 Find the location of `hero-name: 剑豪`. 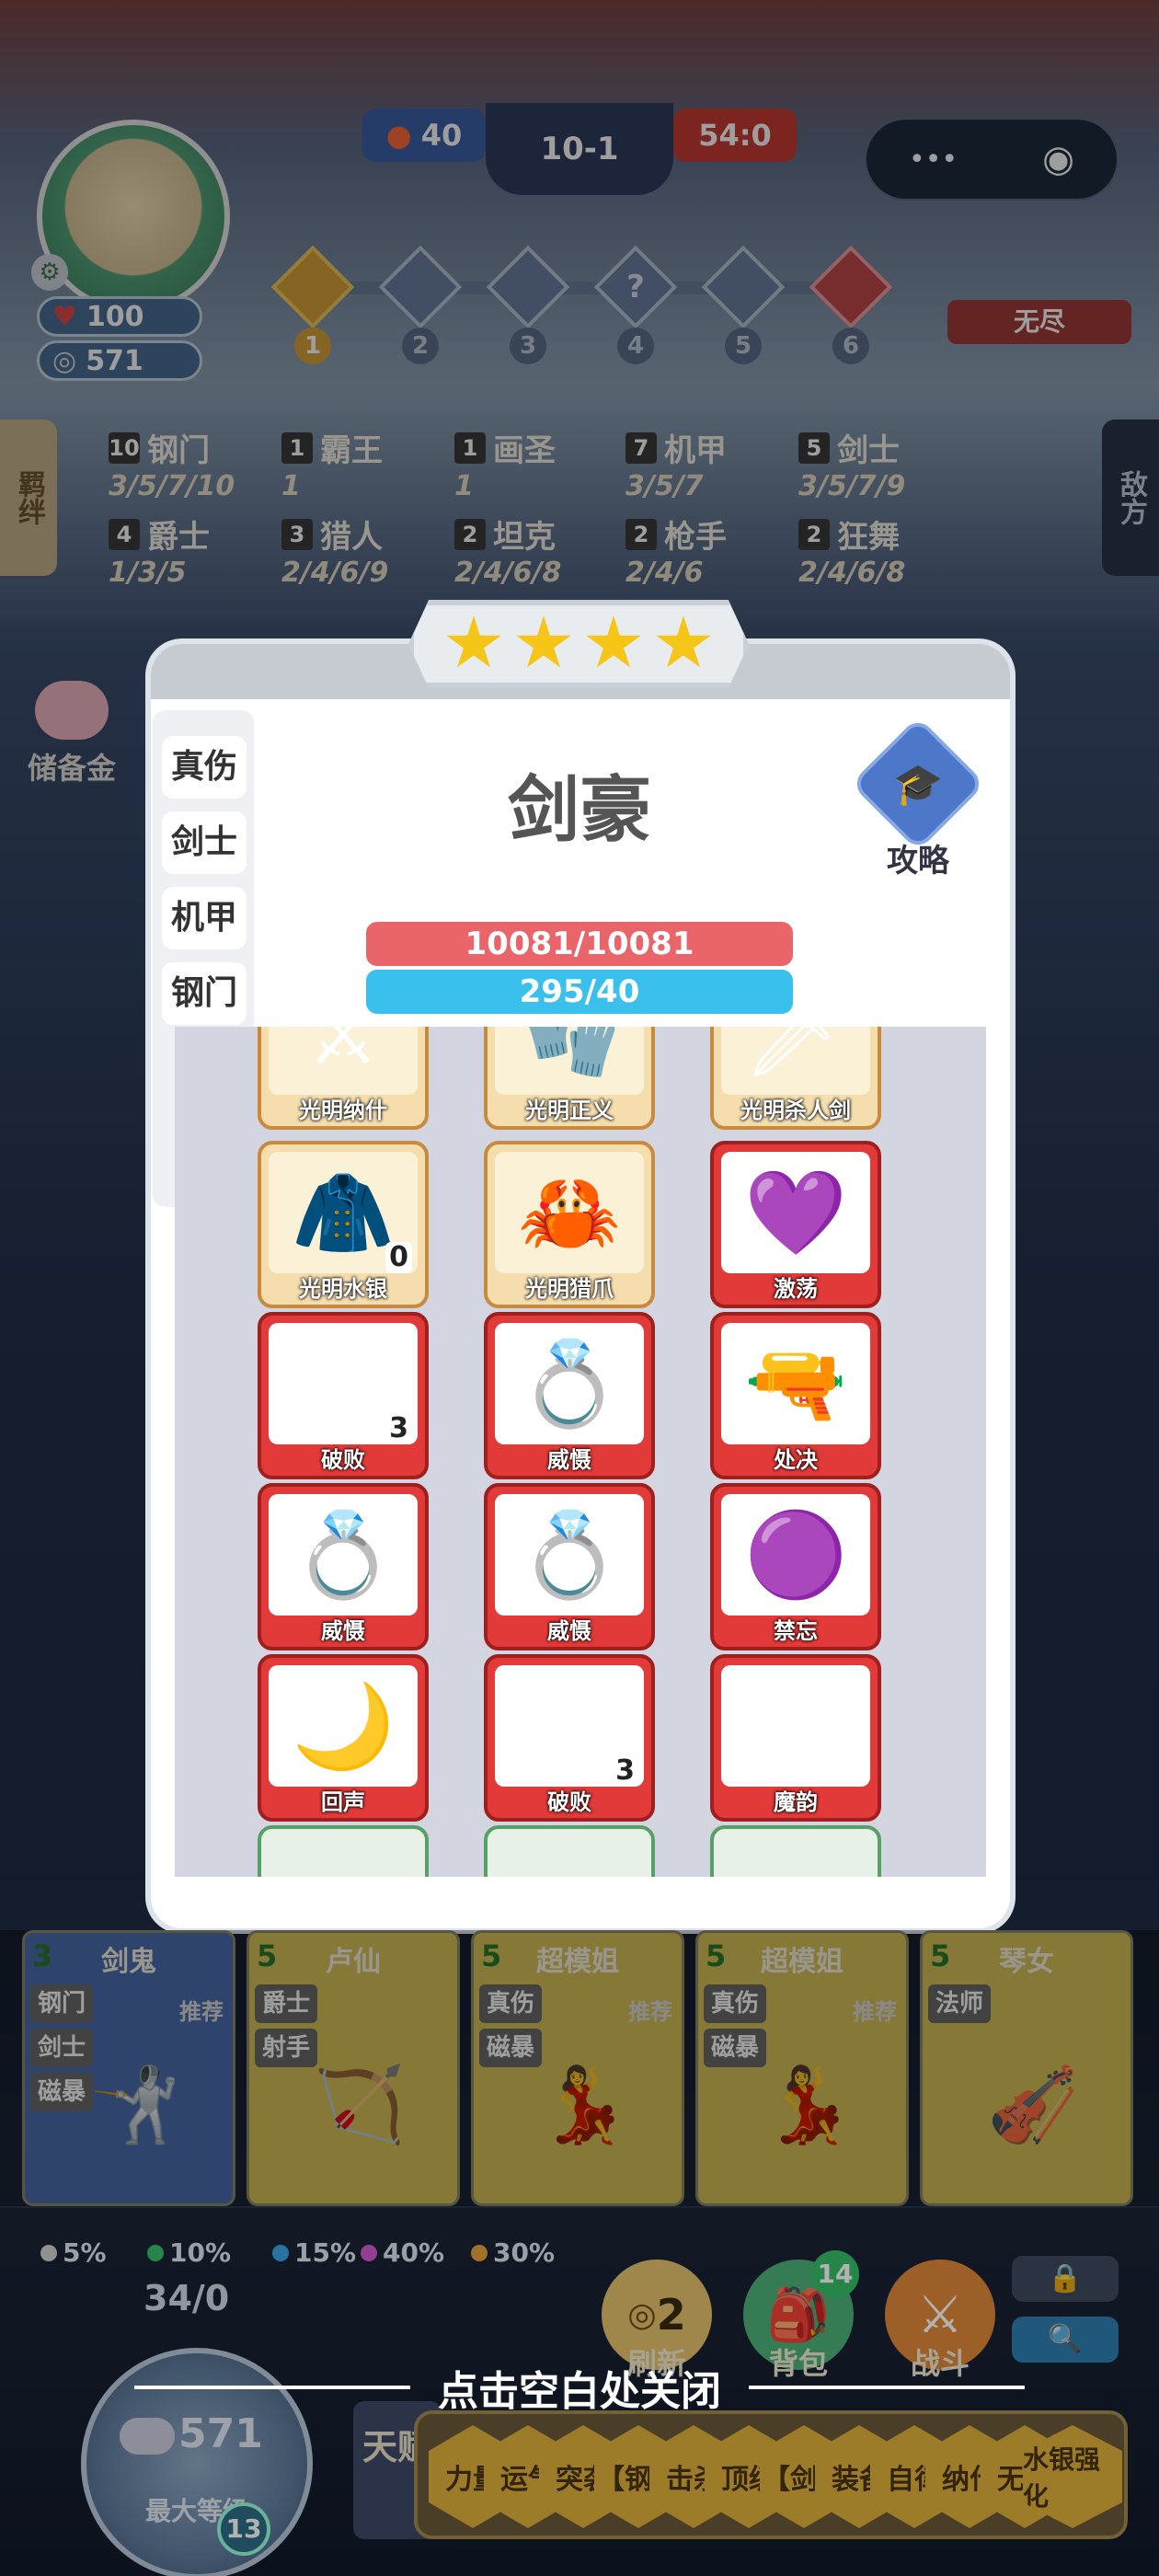

hero-name: 剑豪 is located at coordinates (579, 810).